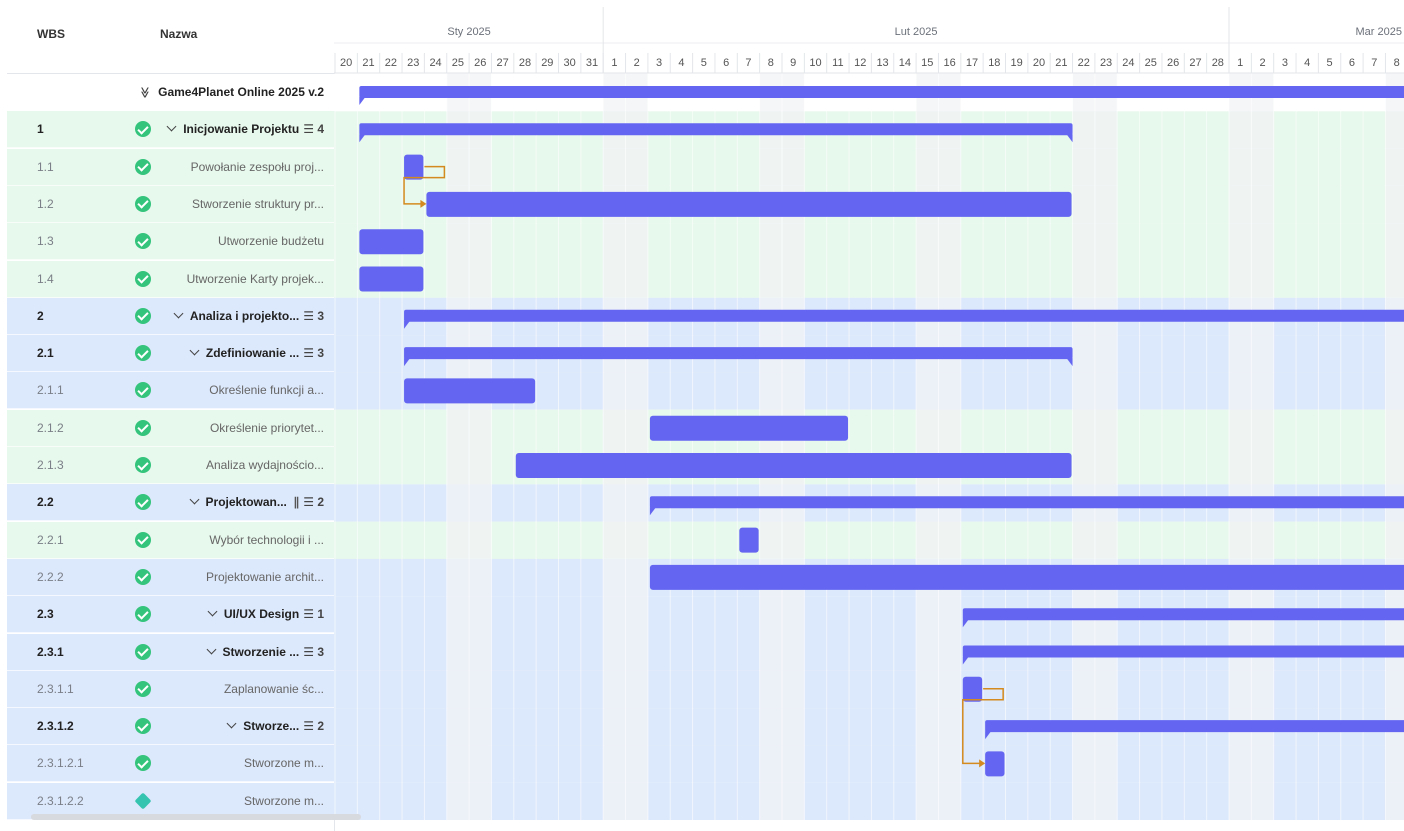  What do you see at coordinates (60, 800) in the screenshot?
I see `wbs-cell: 2.3.1.2.2` at bounding box center [60, 800].